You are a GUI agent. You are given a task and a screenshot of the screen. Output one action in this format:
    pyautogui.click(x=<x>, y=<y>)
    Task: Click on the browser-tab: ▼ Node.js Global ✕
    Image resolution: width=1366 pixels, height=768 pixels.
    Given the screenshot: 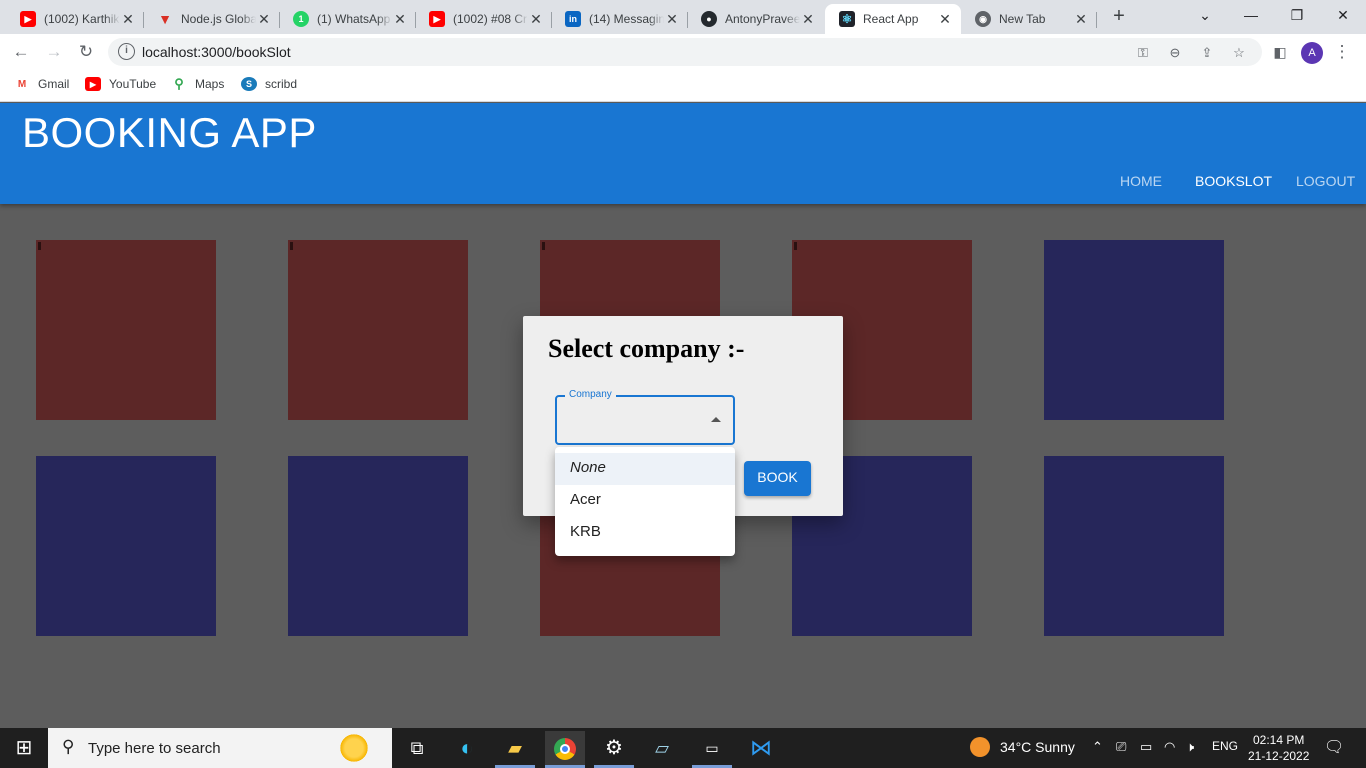 What is the action you would take?
    pyautogui.click(x=211, y=19)
    